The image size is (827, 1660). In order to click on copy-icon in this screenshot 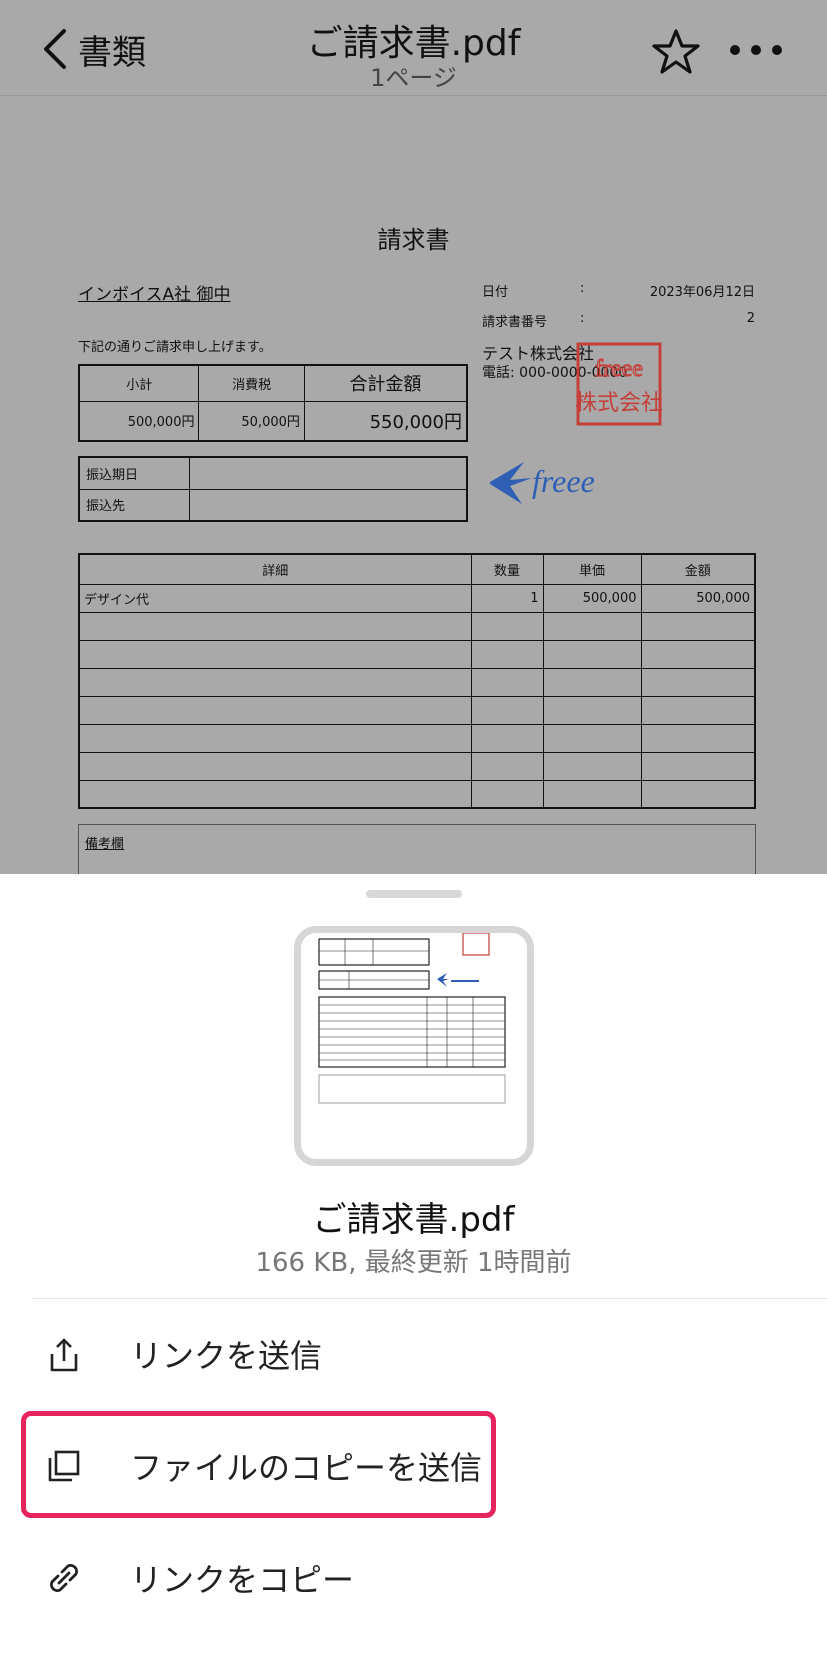, I will do `click(64, 1466)`.